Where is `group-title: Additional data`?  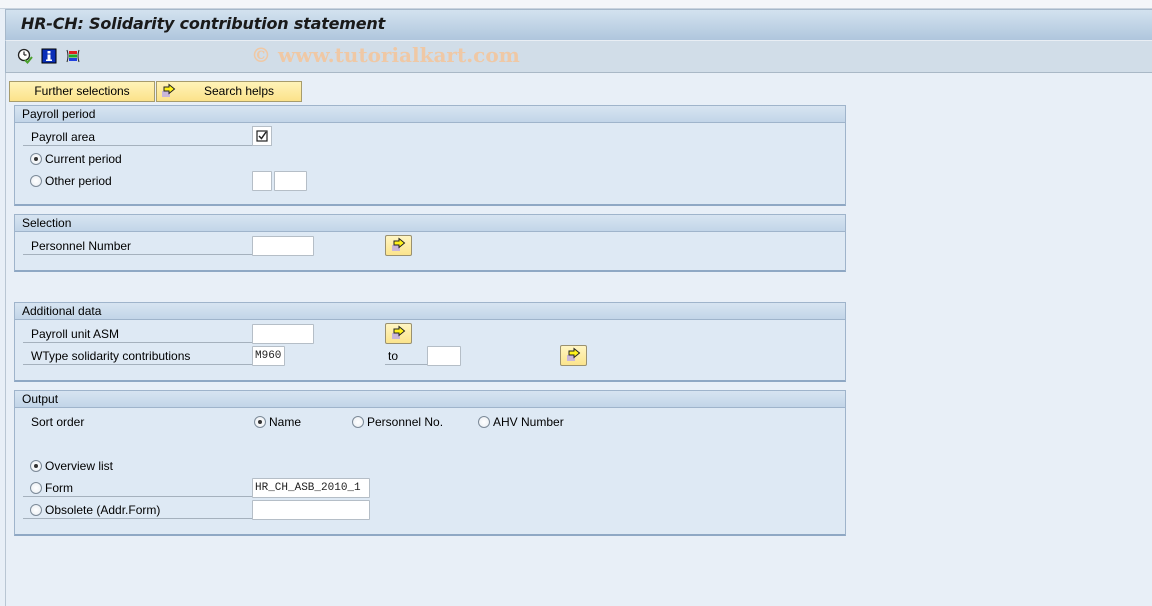
group-title: Additional data is located at coordinates (430, 311).